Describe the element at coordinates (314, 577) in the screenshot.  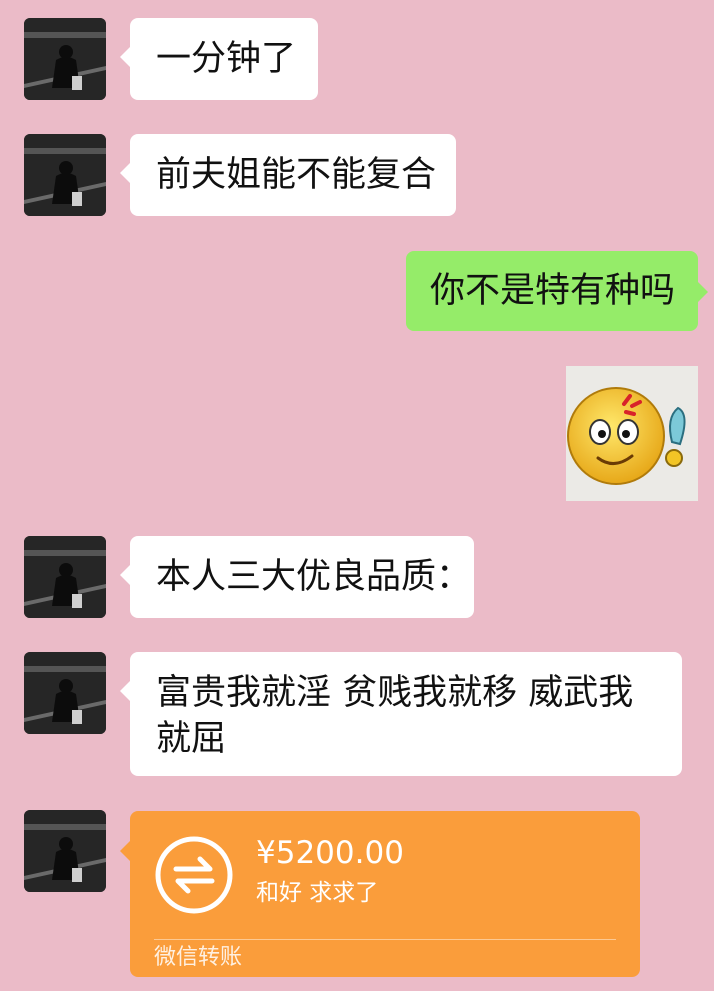
I see `message-text: 本人三大优良品质：` at that location.